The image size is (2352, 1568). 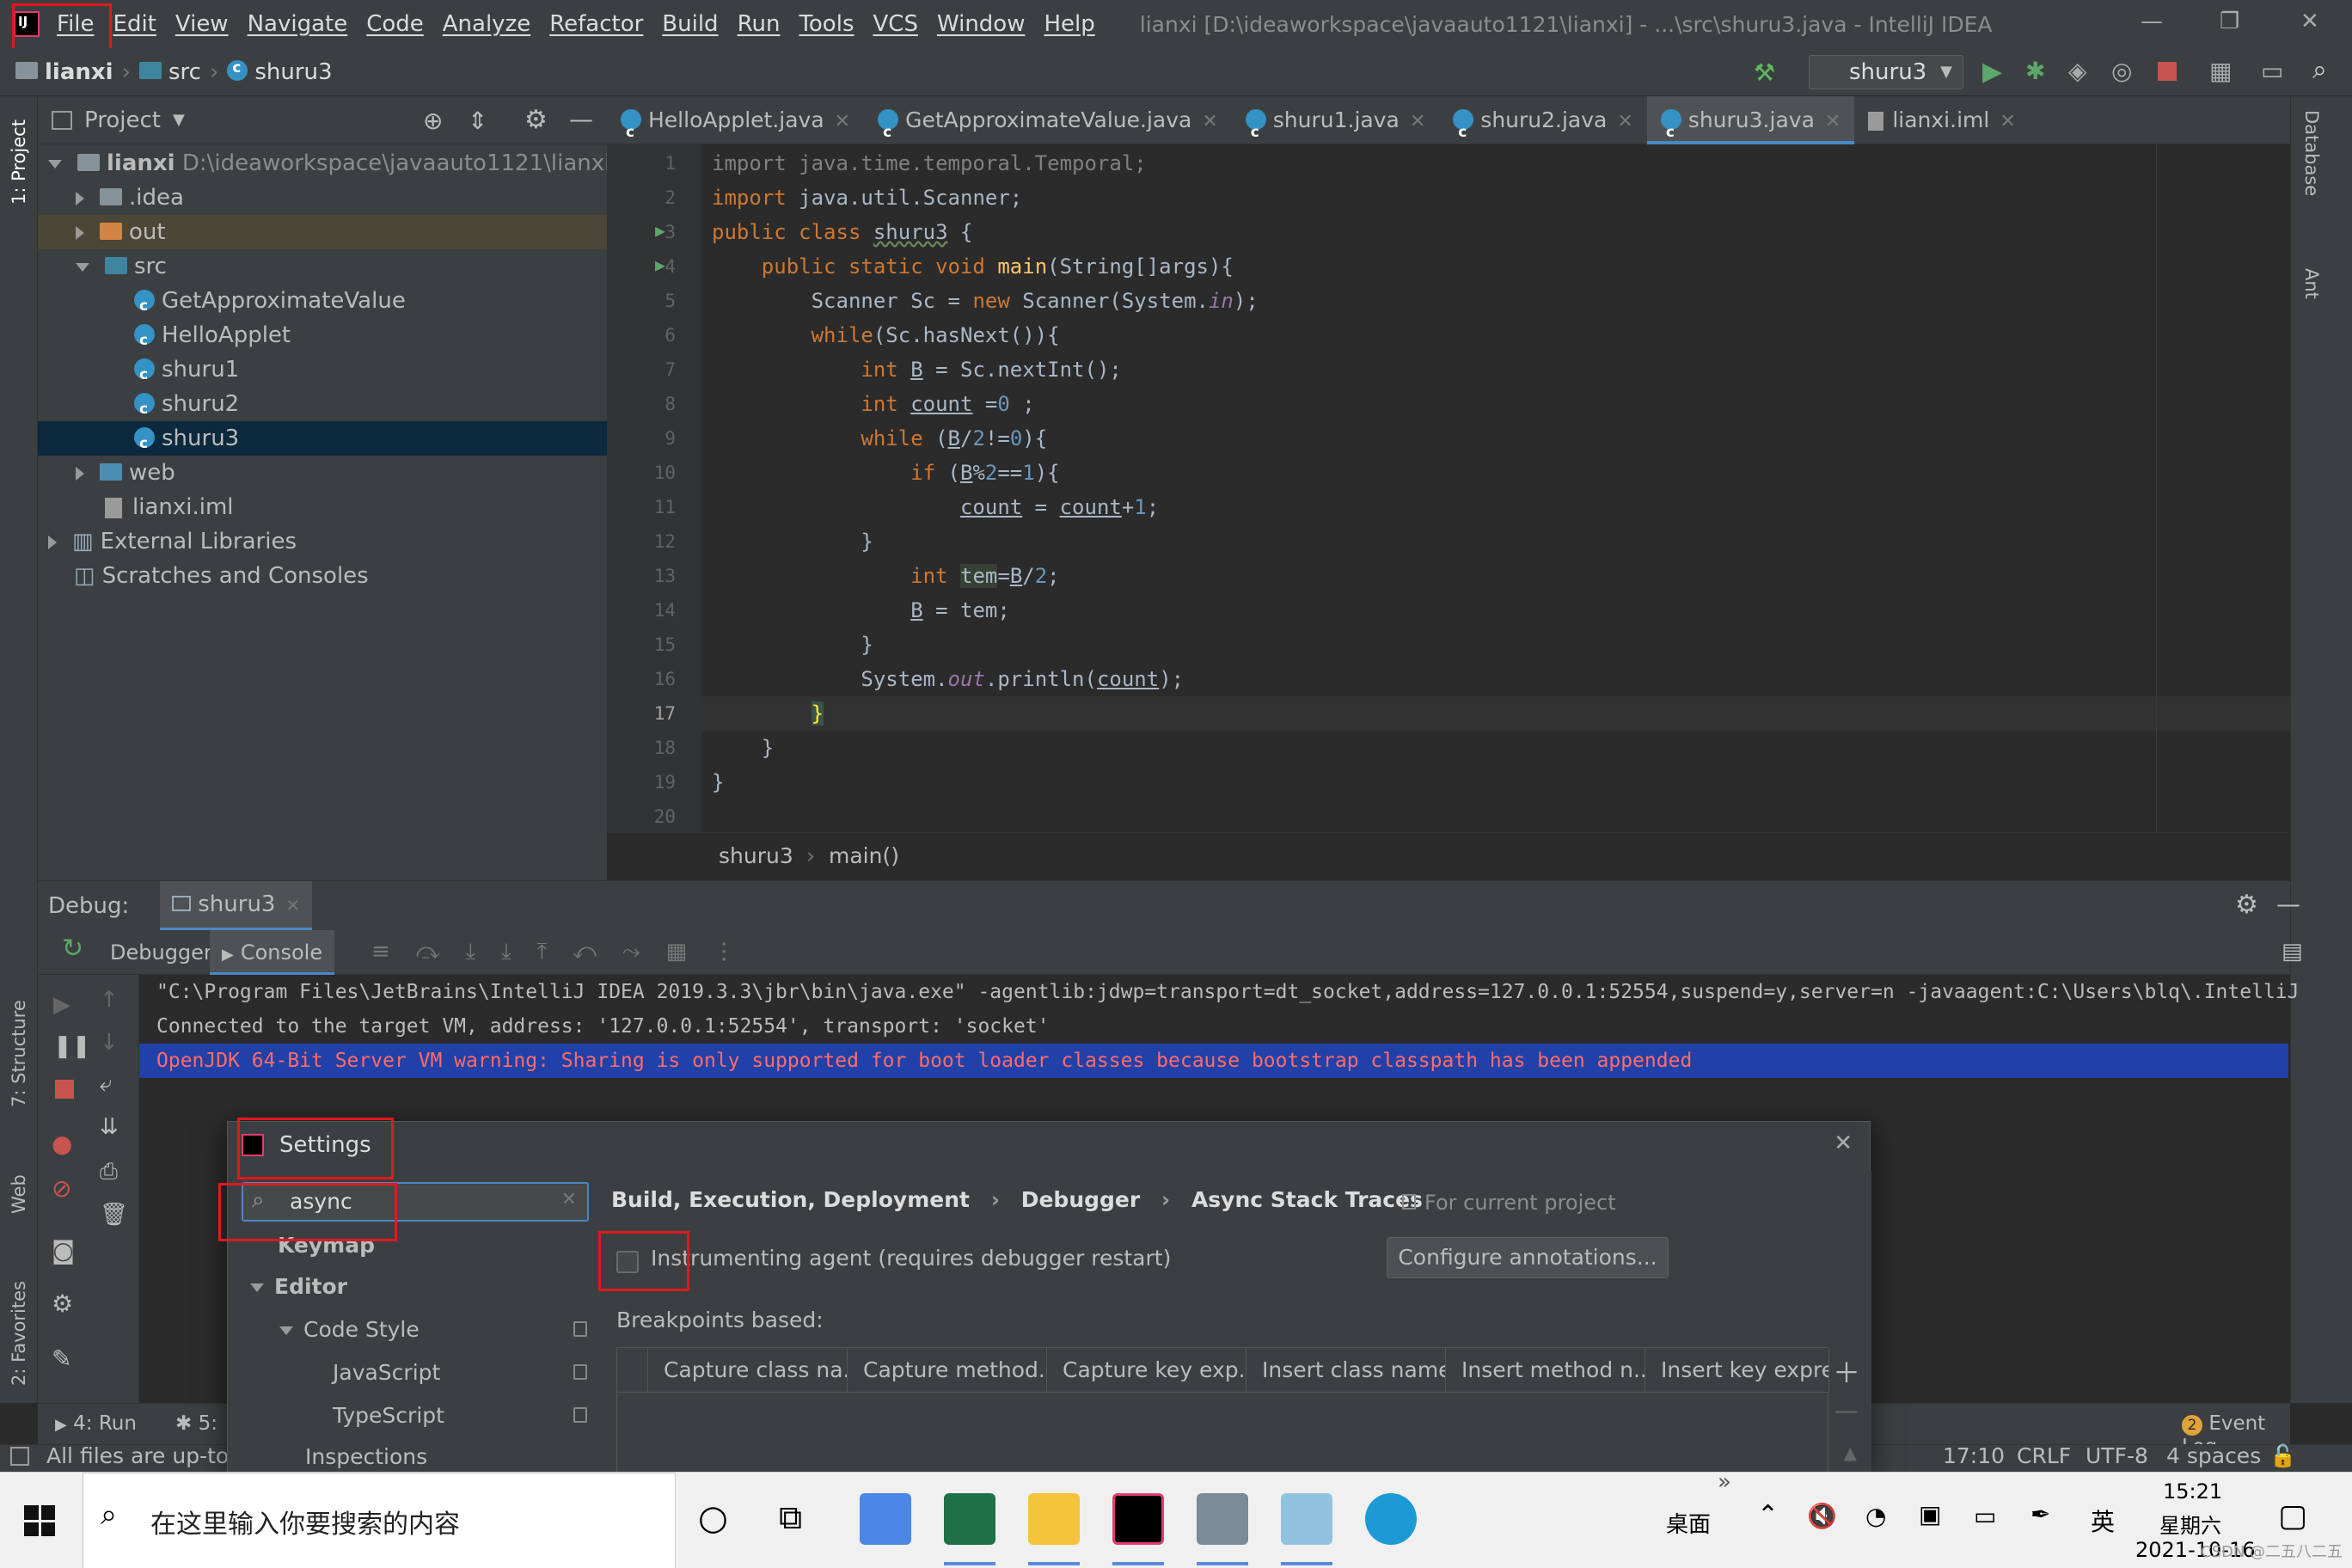 I want to click on mute-breakpoints-icon: ⊘, so click(x=61, y=1188).